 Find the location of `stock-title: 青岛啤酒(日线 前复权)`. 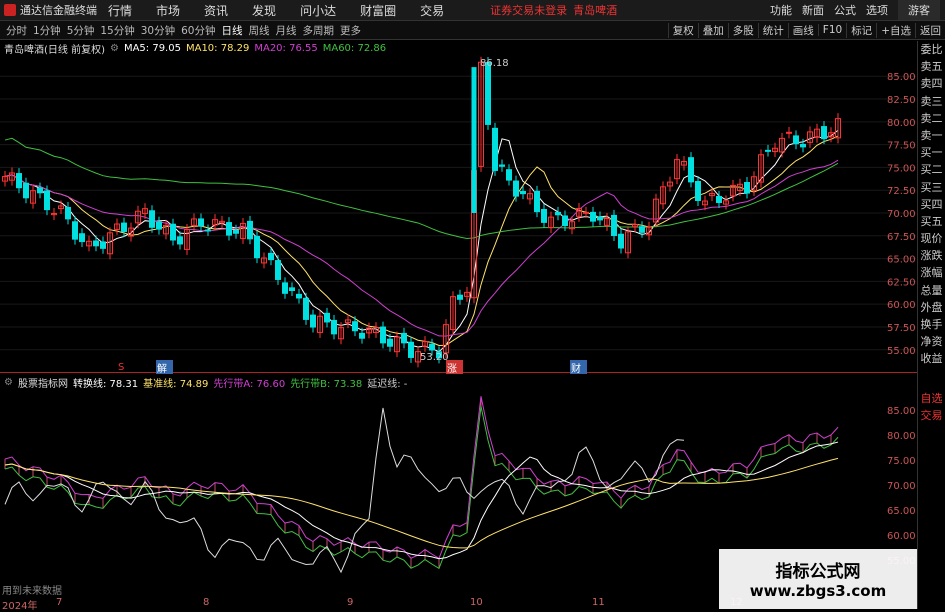

stock-title: 青岛啤酒(日线 前复权) is located at coordinates (54, 50).